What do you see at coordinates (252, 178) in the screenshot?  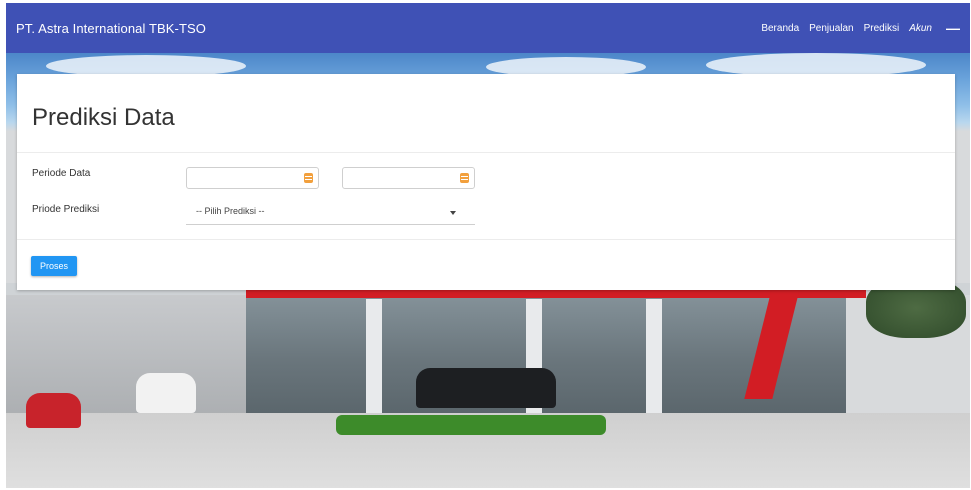 I see `date-start-input` at bounding box center [252, 178].